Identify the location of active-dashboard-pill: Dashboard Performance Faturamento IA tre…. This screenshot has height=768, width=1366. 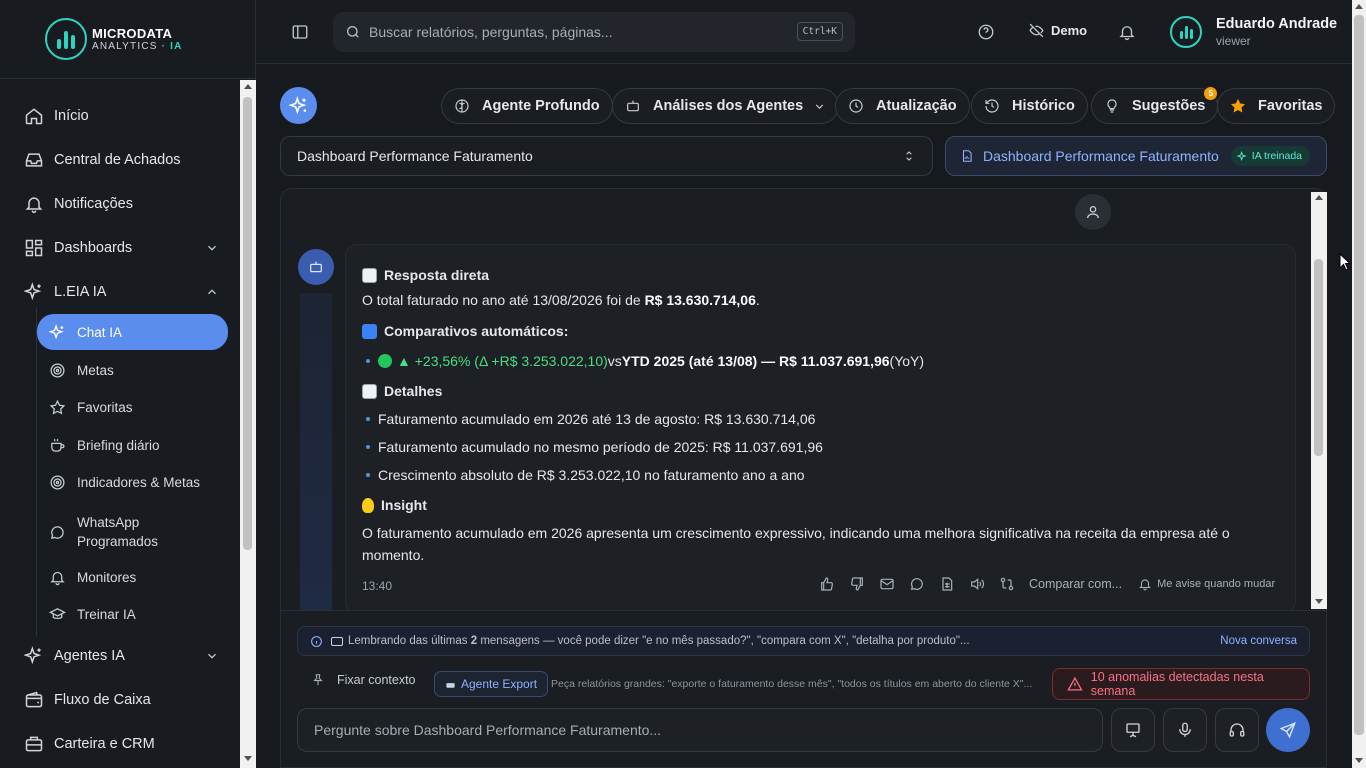
(1136, 156).